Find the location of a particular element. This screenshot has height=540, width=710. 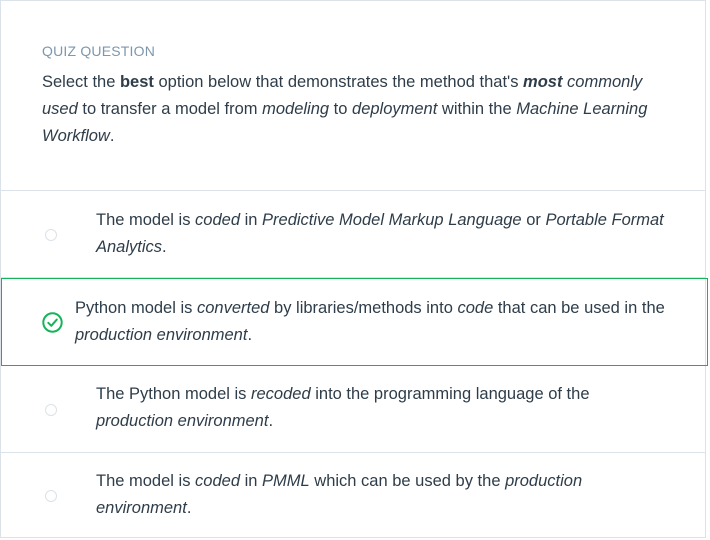

question-emphasis-modeling: modeling is located at coordinates (296, 109).